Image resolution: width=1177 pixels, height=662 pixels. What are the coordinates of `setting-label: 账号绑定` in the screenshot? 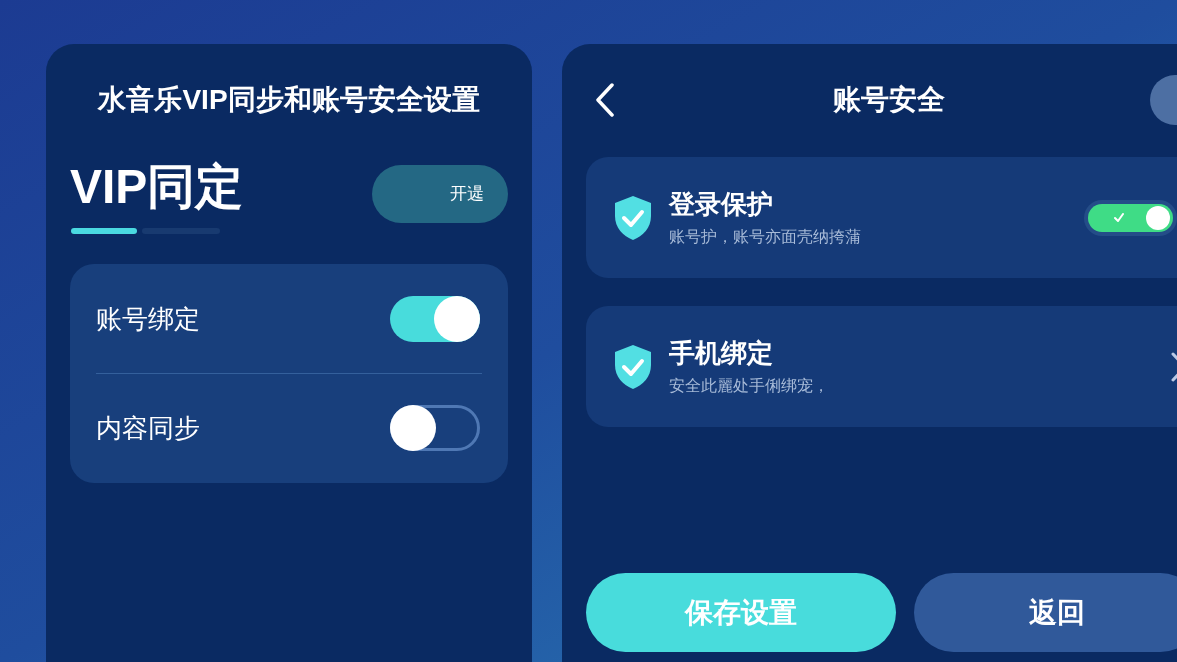 It's located at (148, 319).